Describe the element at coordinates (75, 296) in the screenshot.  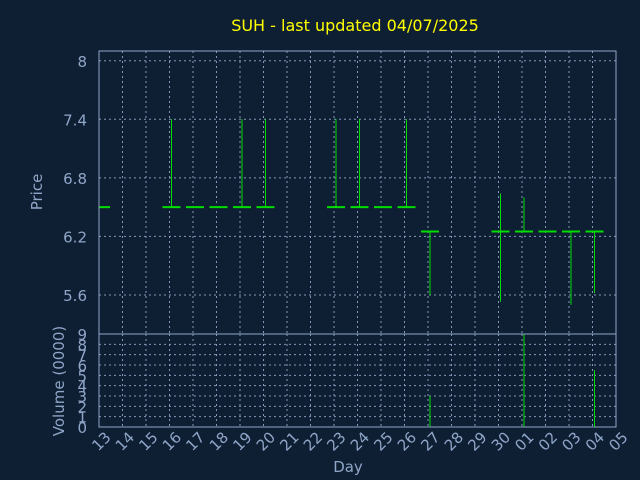
I see `price-tick-label: 5.6` at that location.